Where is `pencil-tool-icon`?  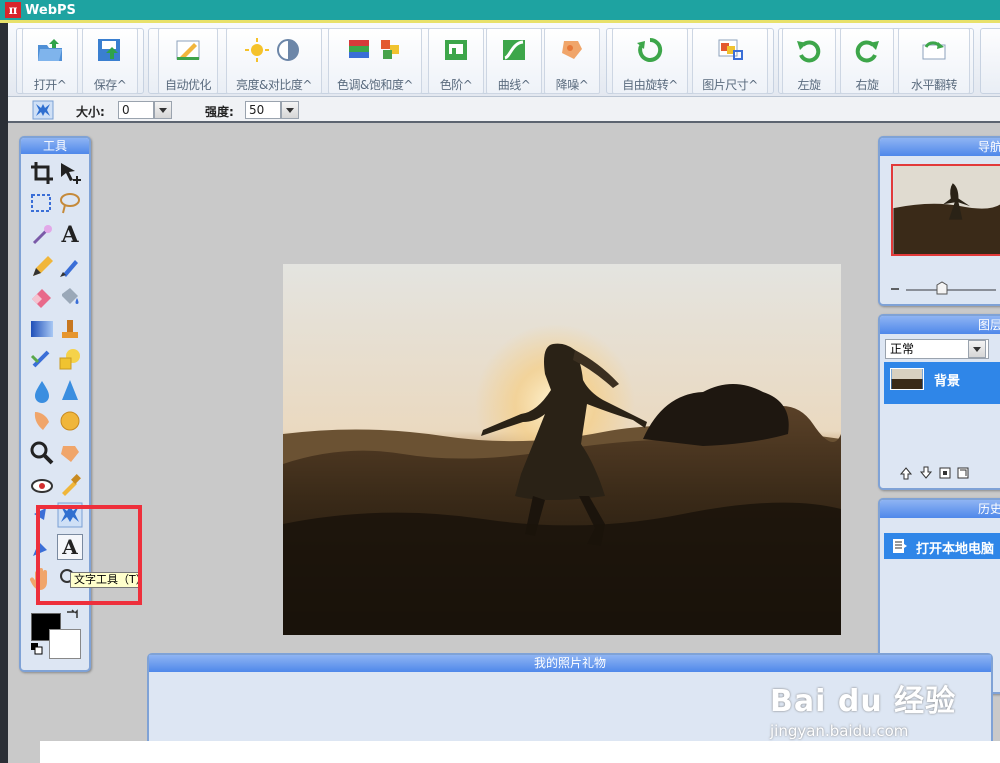 pencil-tool-icon is located at coordinates (42, 267).